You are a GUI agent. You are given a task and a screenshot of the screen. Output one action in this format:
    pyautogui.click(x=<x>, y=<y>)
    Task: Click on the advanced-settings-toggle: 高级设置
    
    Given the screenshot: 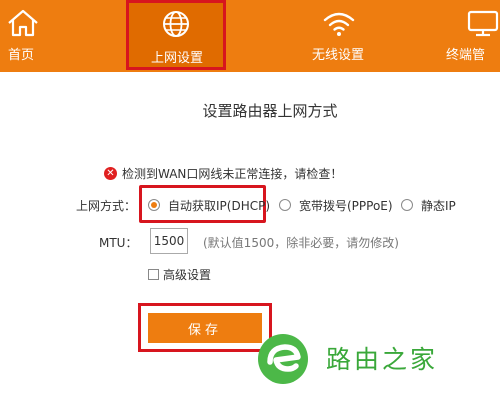 What is the action you would take?
    pyautogui.click(x=180, y=274)
    